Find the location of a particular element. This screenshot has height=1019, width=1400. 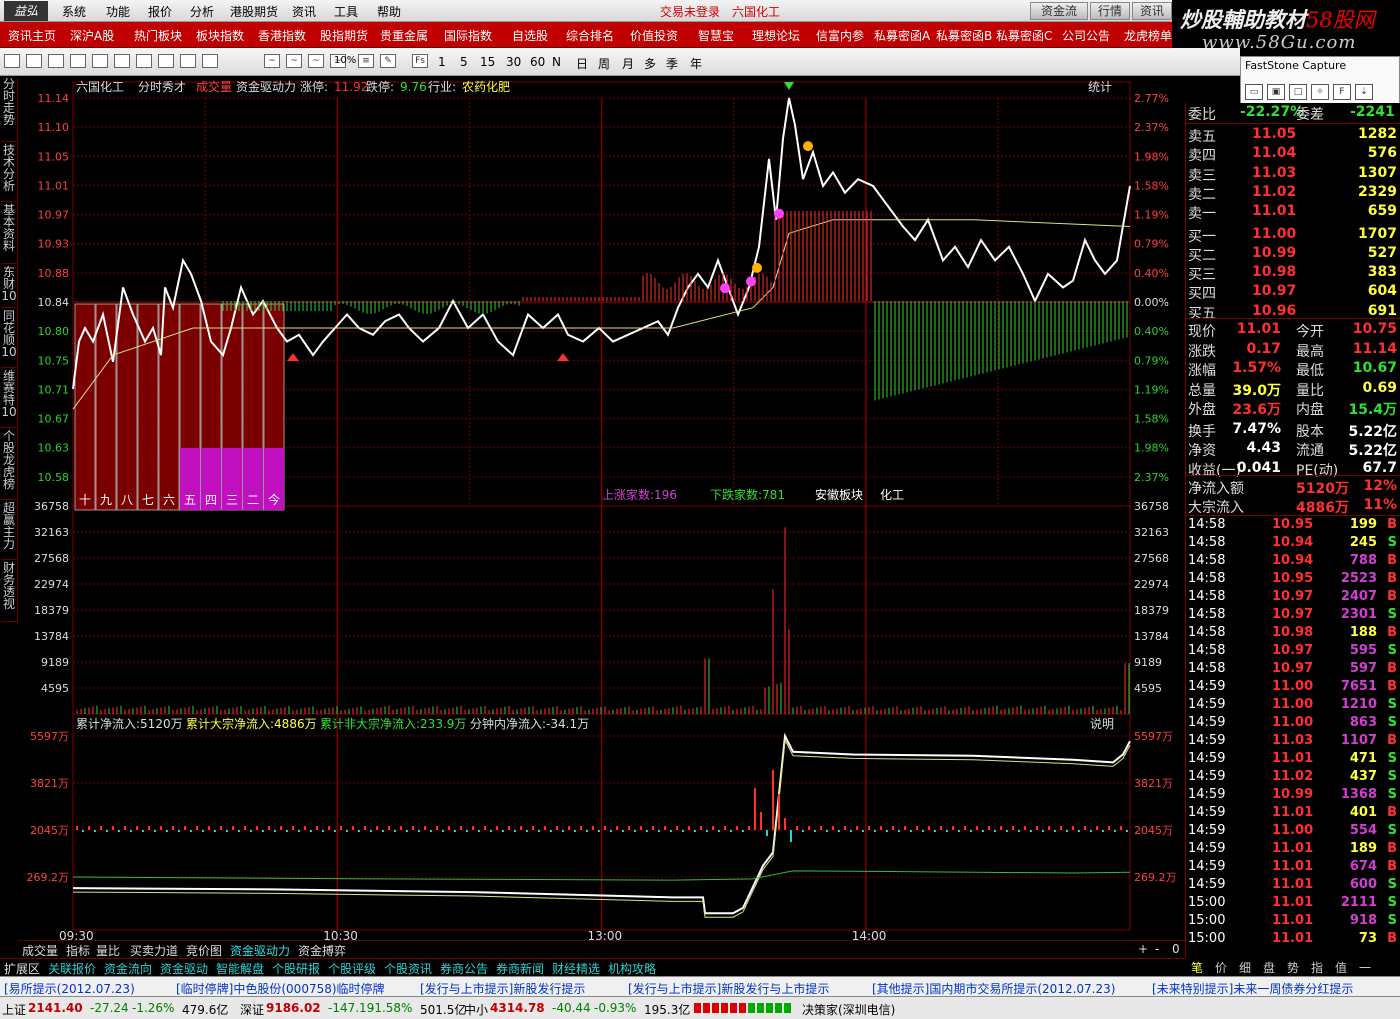

left-tab-1: 技术分析 is located at coordinates (9, 173).